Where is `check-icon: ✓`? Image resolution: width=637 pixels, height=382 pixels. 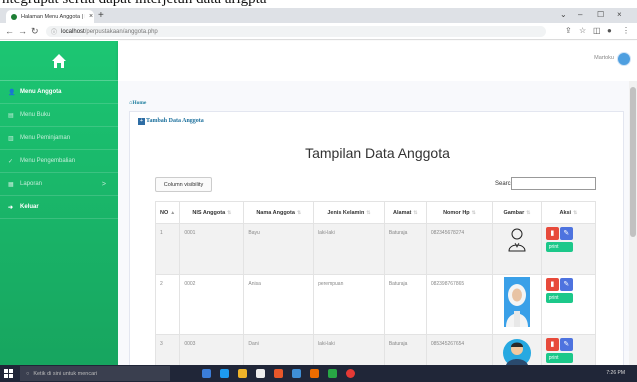
check-icon: ✓ is located at coordinates (11, 161).